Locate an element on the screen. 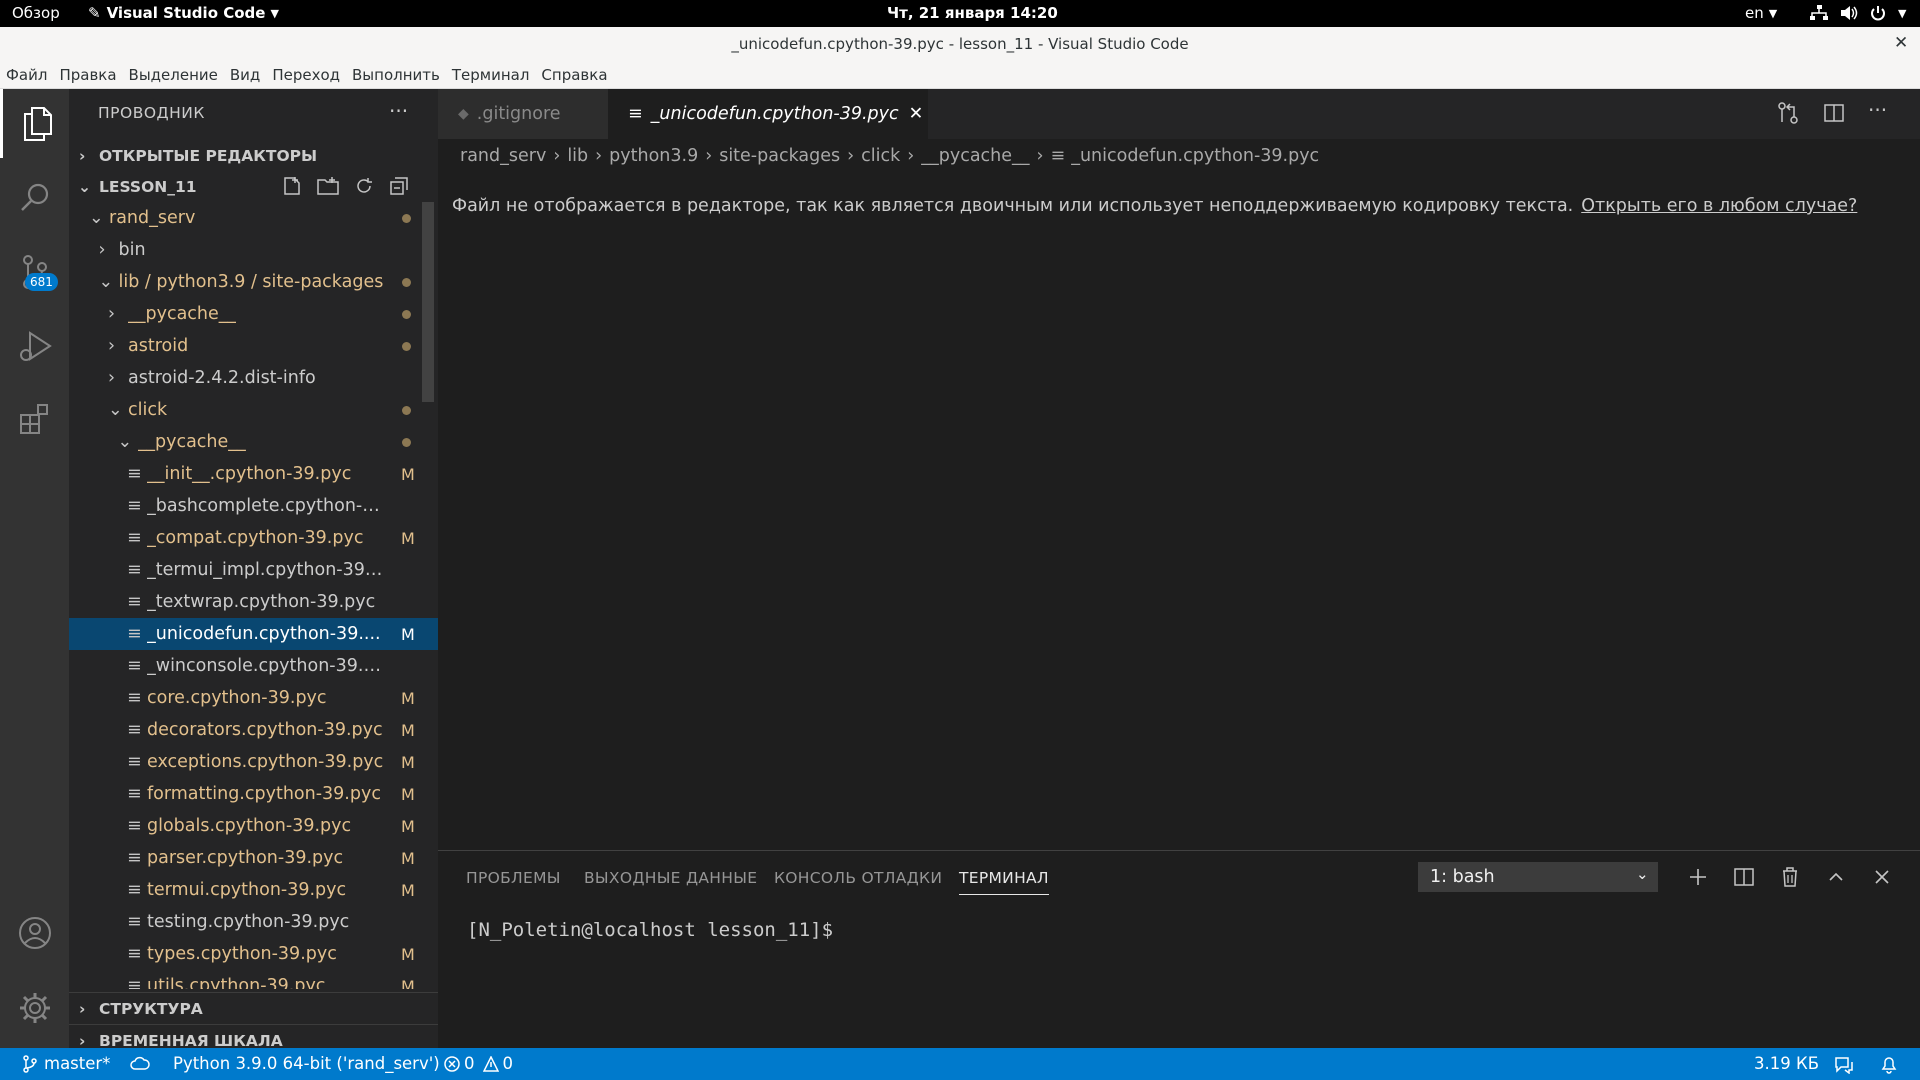  new-terminal-icon is located at coordinates (1698, 877).